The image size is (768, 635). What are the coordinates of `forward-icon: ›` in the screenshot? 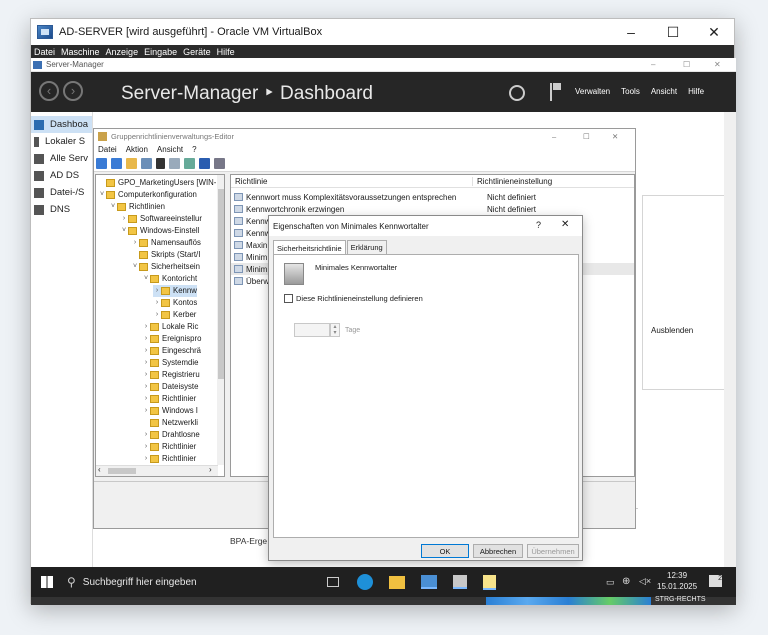 It's located at (73, 91).